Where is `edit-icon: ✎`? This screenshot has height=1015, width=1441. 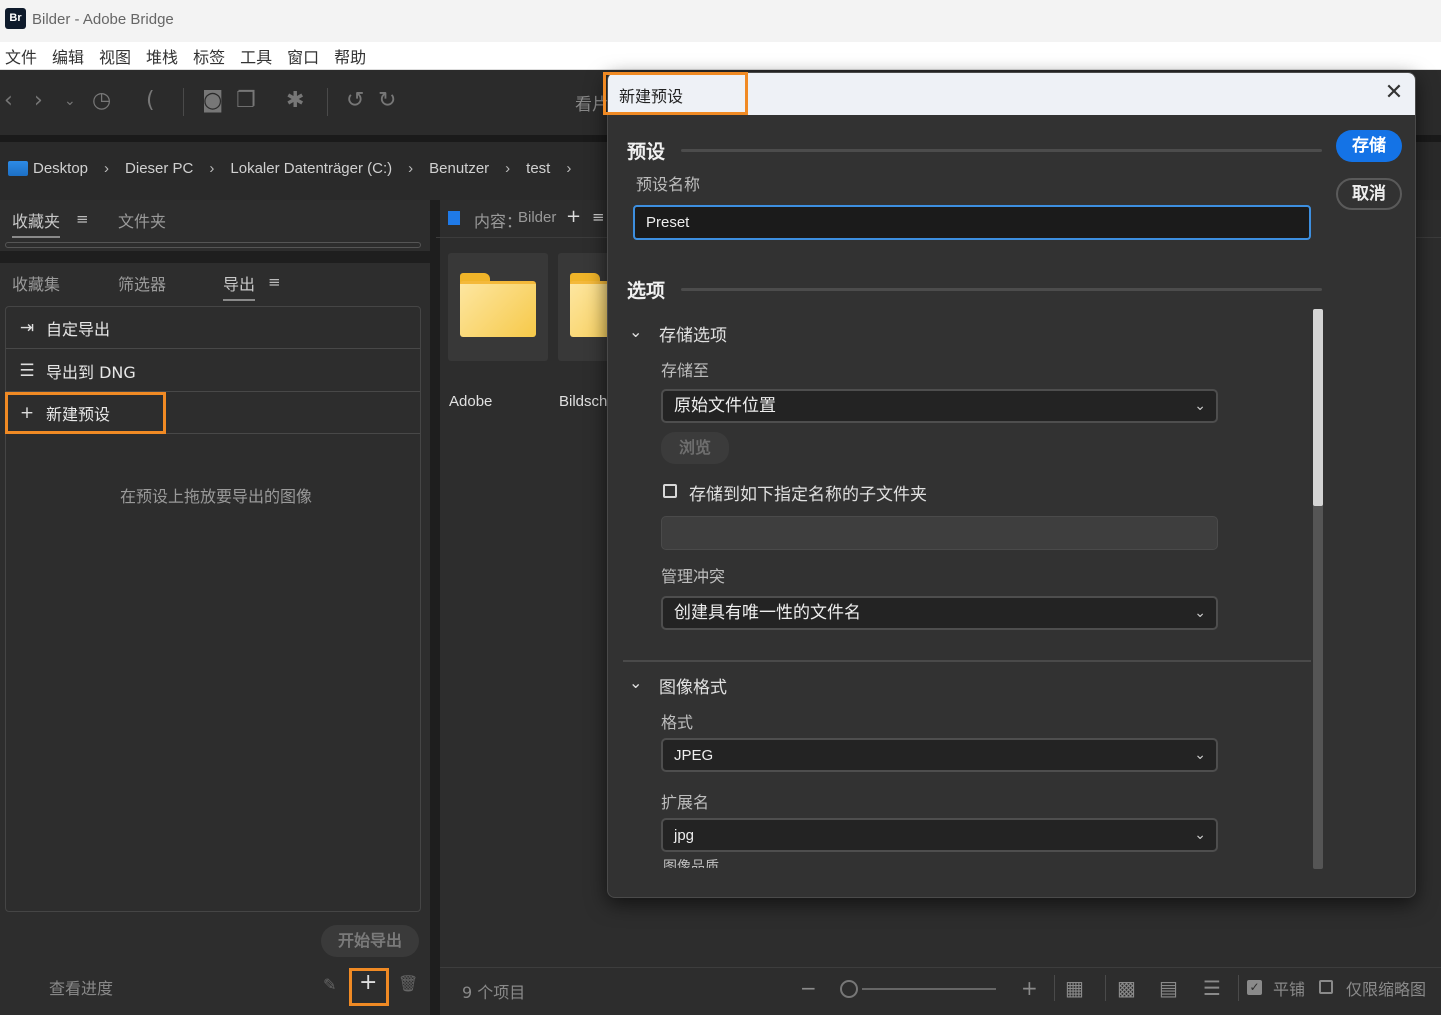 edit-icon: ✎ is located at coordinates (329, 984).